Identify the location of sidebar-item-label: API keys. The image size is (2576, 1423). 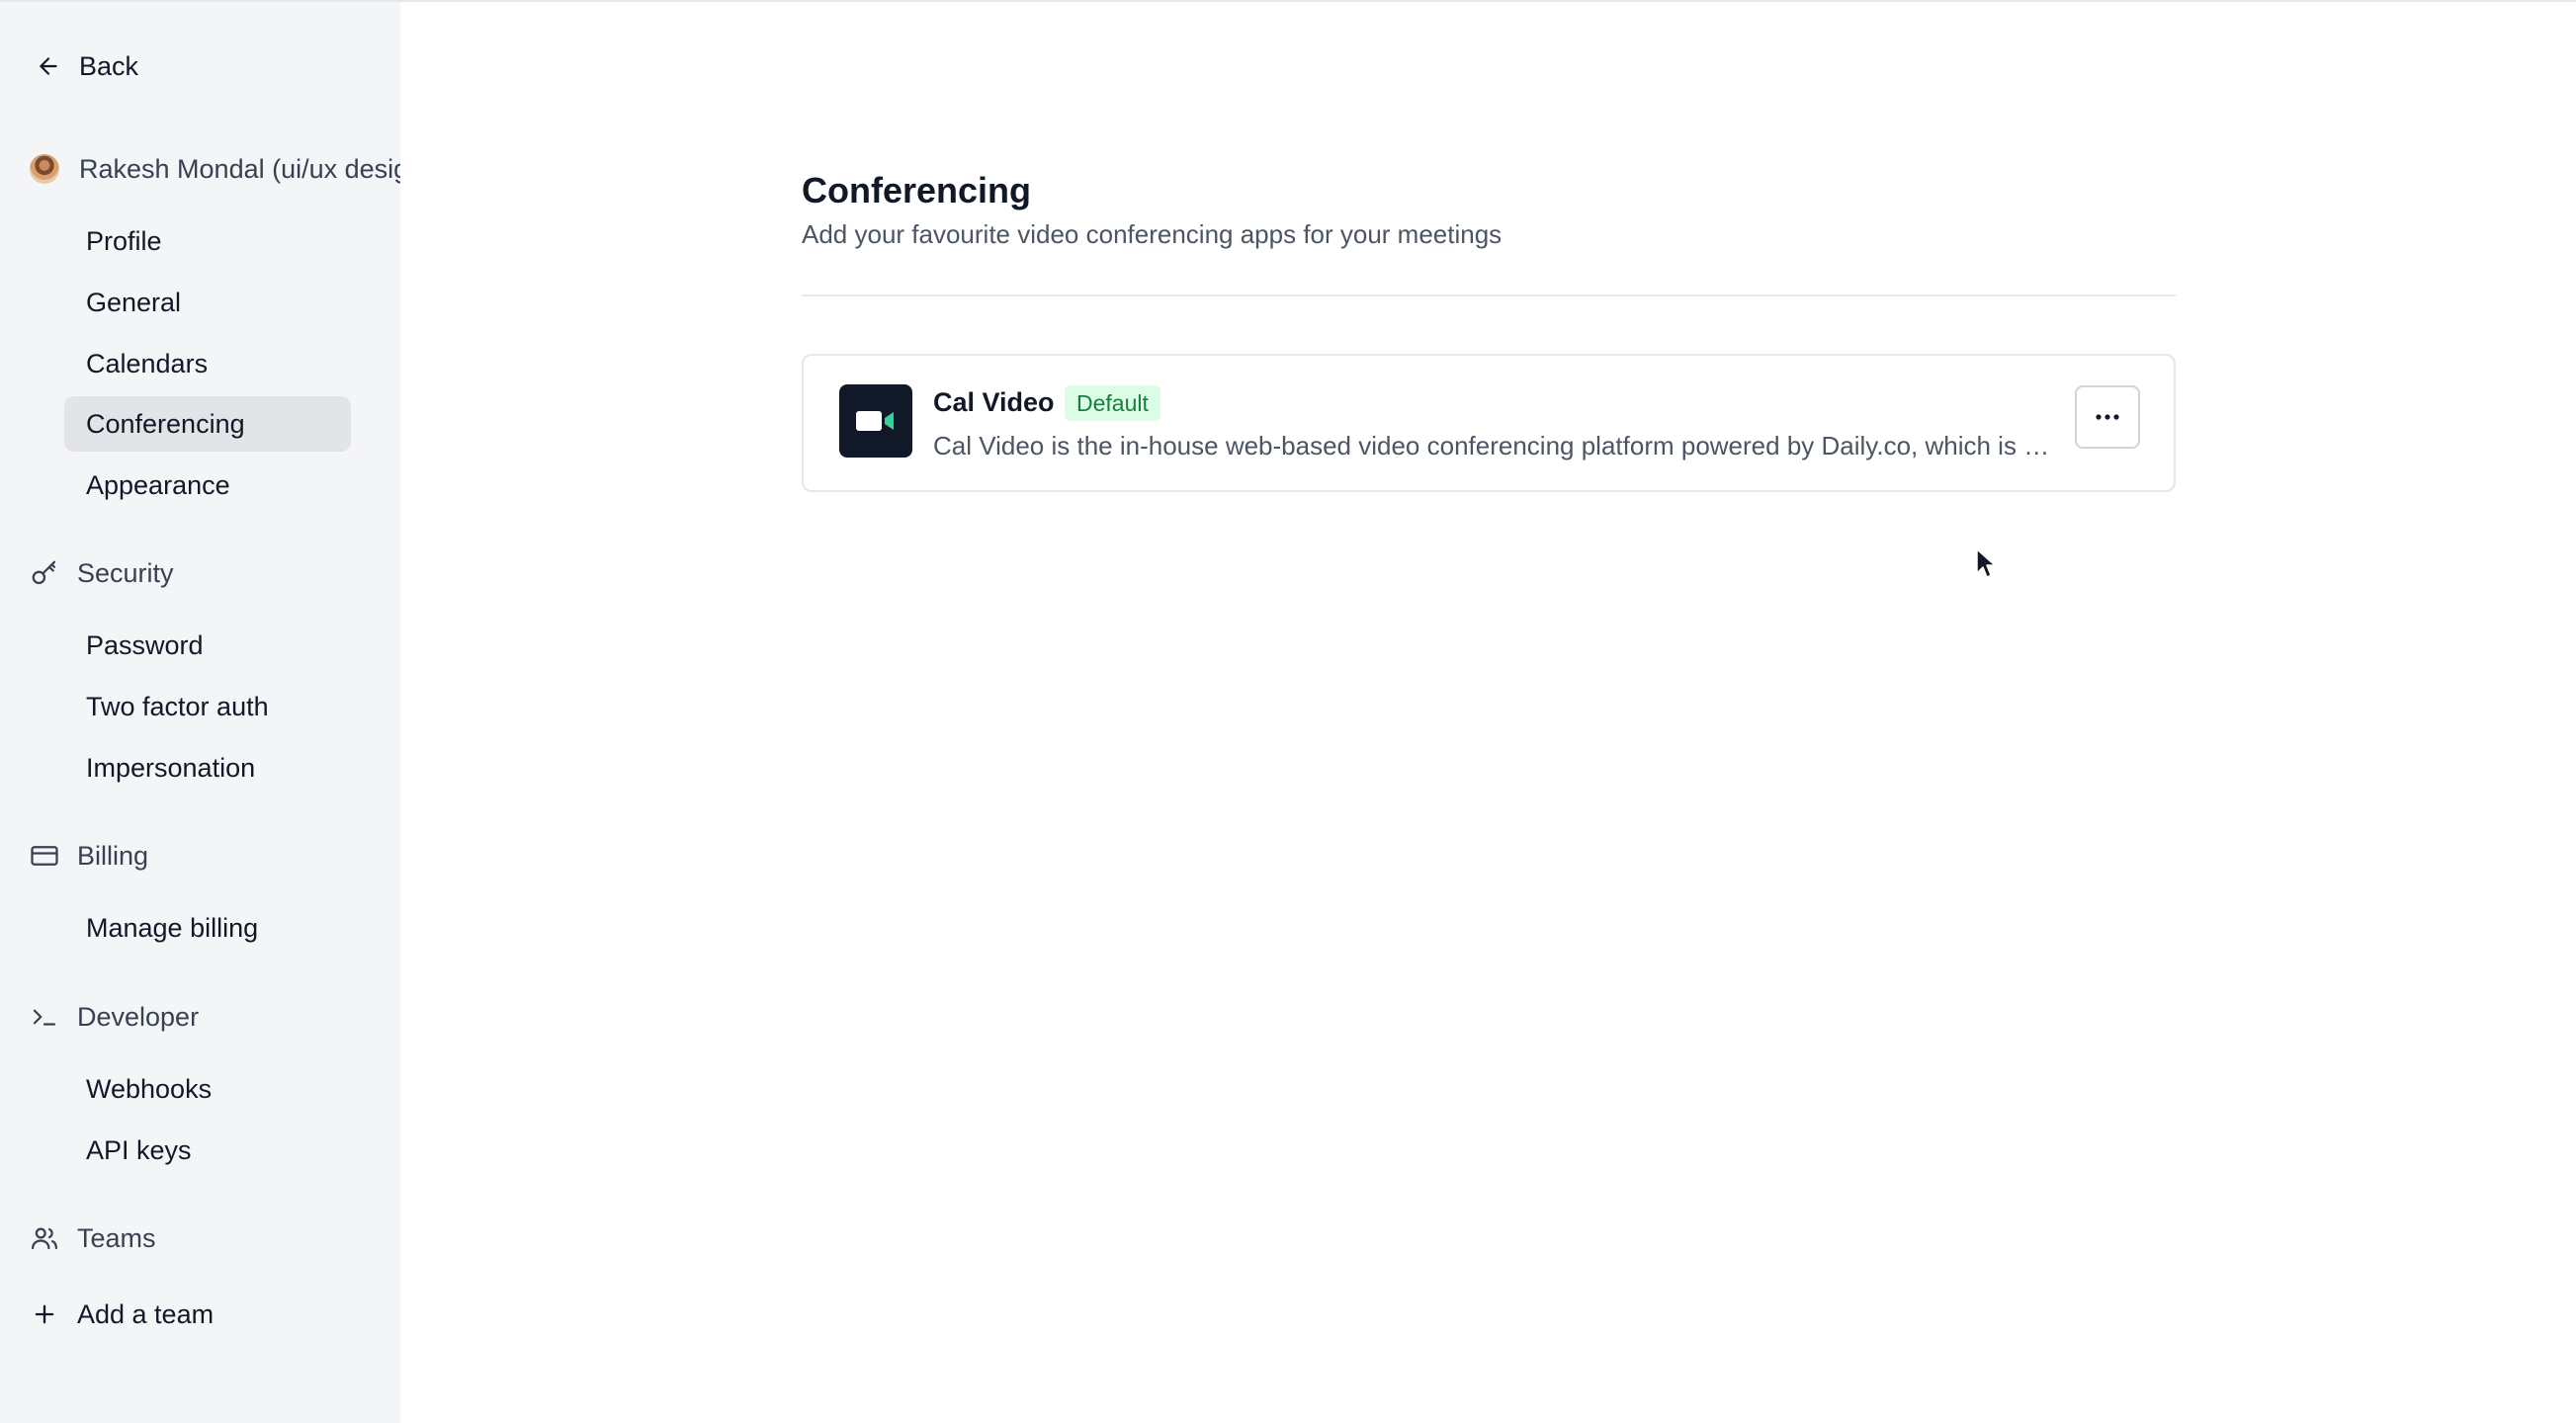
(139, 1149).